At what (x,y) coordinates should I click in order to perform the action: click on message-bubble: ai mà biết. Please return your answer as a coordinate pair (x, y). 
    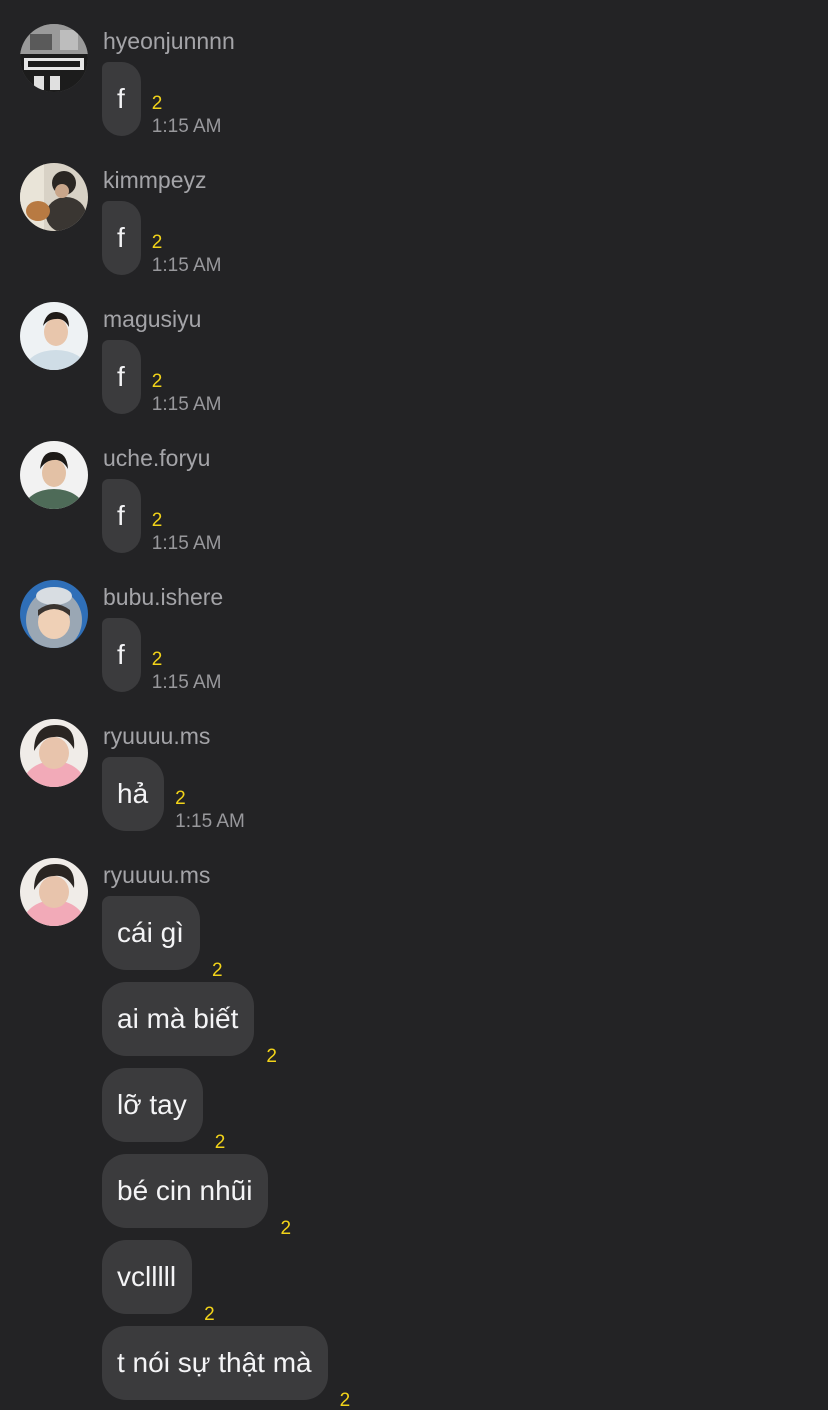
    Looking at the image, I should click on (178, 1019).